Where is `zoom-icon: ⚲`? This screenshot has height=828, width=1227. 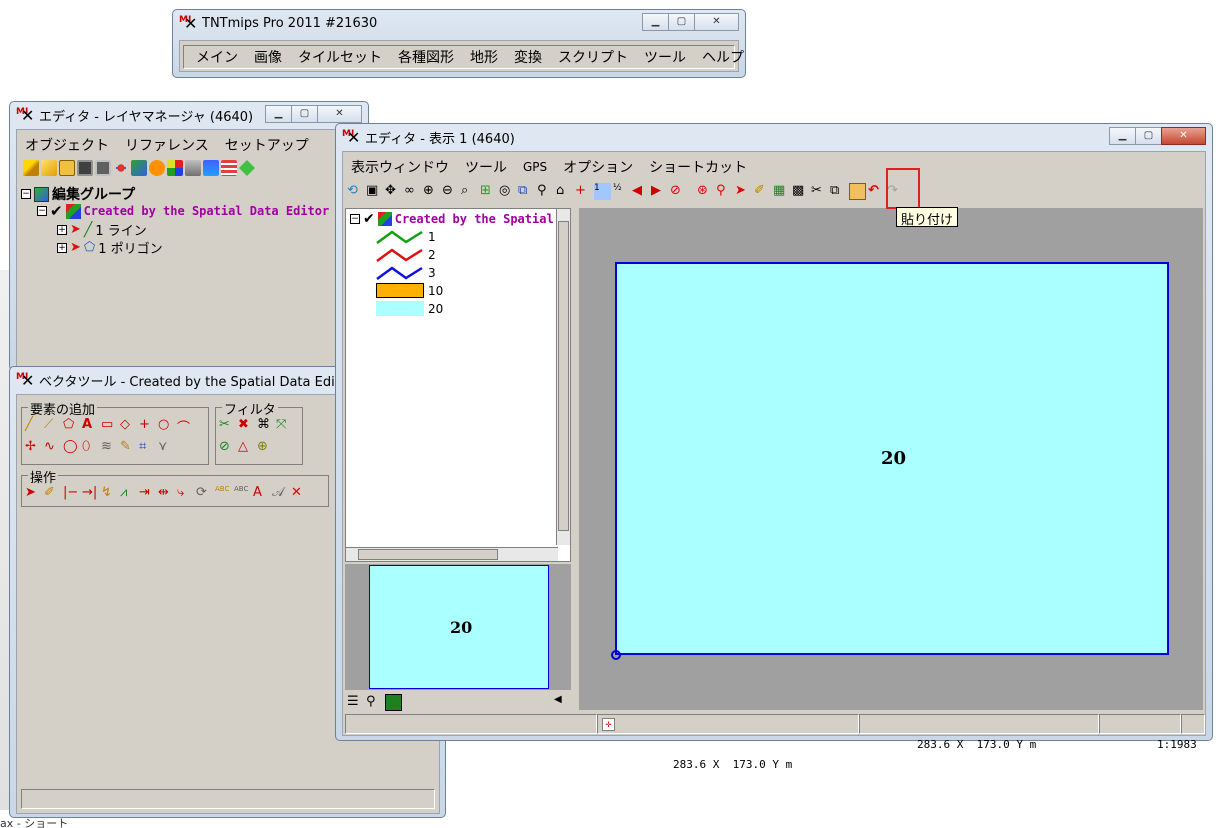
zoom-icon: ⚲ is located at coordinates (374, 702).